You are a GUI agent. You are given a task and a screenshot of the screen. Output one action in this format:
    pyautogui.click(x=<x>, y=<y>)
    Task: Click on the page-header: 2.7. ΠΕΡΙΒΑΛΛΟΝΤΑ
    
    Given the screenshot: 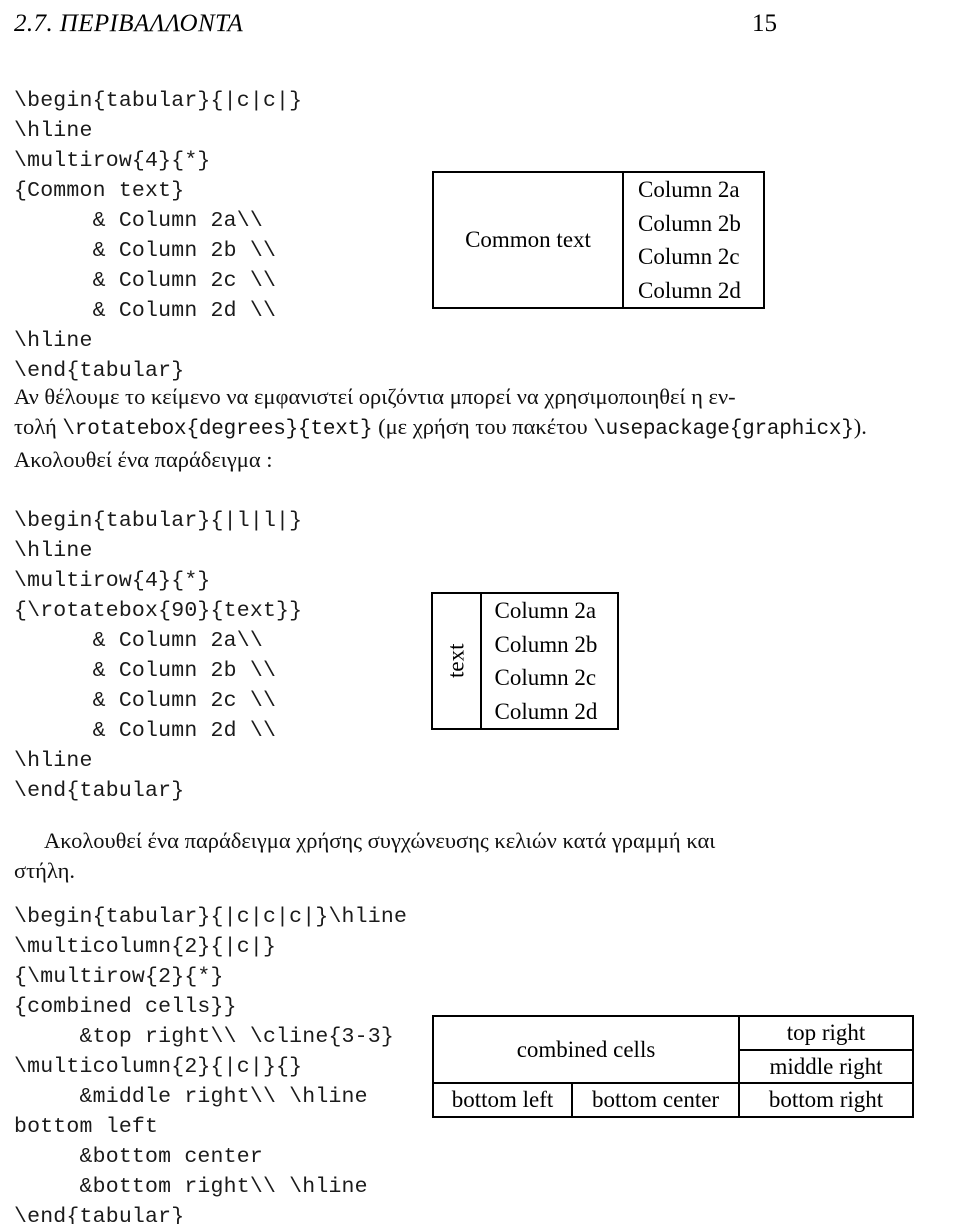 What is the action you would take?
    pyautogui.click(x=402, y=27)
    